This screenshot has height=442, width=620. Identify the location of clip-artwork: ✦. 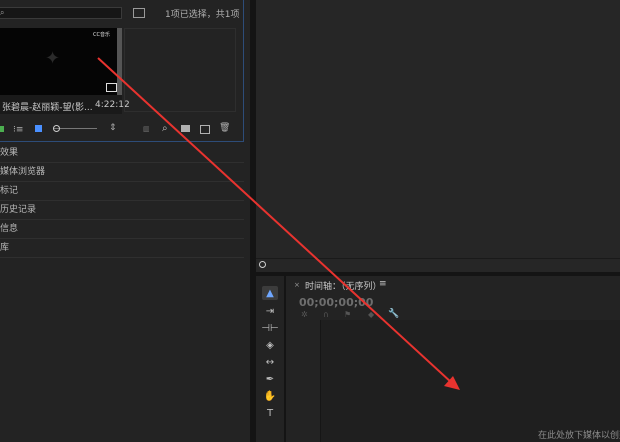
(53, 58).